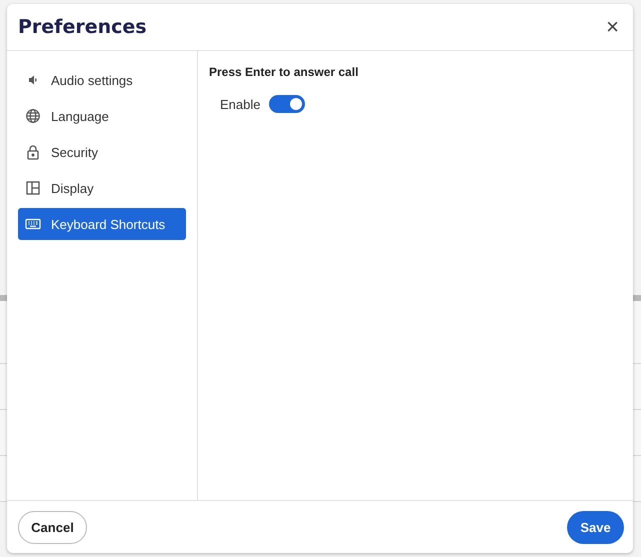  What do you see at coordinates (612, 27) in the screenshot?
I see `close-button: ×` at bounding box center [612, 27].